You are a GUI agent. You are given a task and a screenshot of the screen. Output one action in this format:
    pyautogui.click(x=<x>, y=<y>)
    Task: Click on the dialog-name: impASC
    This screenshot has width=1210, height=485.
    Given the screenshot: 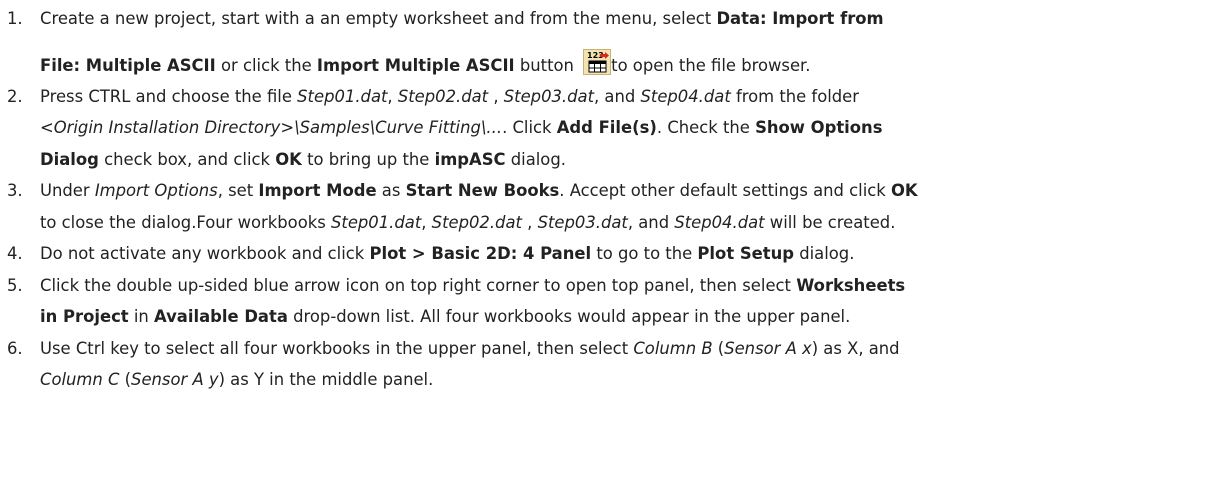 What is the action you would take?
    pyautogui.click(x=470, y=159)
    